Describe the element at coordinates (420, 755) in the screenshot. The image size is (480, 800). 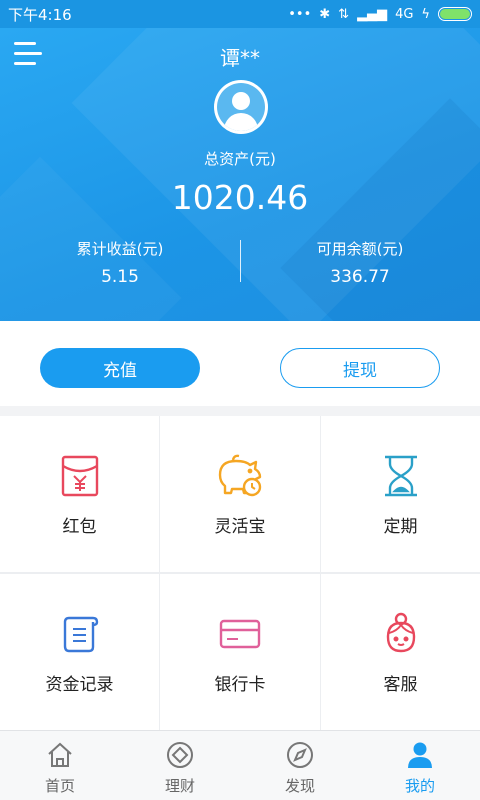
I see `user-icon` at that location.